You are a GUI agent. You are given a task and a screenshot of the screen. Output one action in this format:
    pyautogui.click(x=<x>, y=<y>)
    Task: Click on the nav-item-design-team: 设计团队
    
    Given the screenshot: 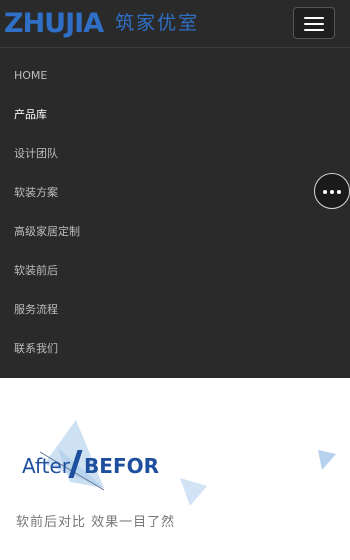 What is the action you would take?
    pyautogui.click(x=36, y=154)
    